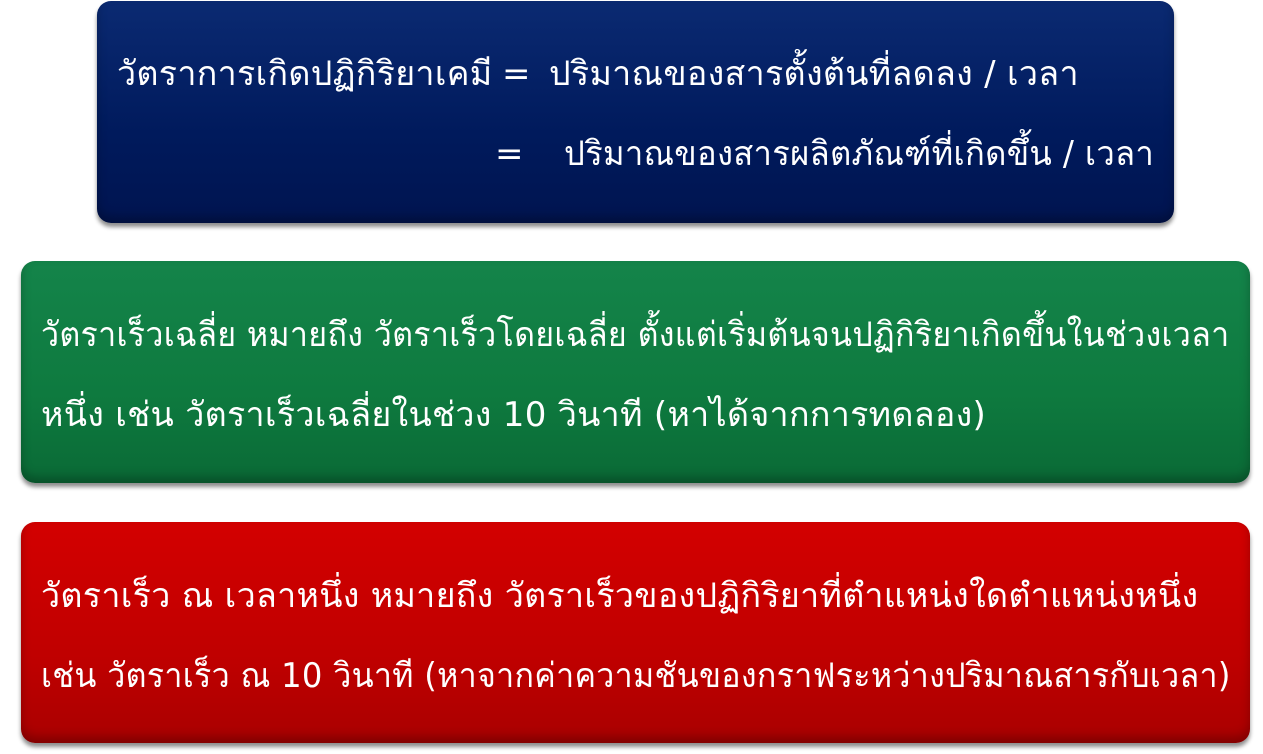 This screenshot has height=754, width=1263. What do you see at coordinates (509, 154) in the screenshot?
I see `equals-sign-2: =` at bounding box center [509, 154].